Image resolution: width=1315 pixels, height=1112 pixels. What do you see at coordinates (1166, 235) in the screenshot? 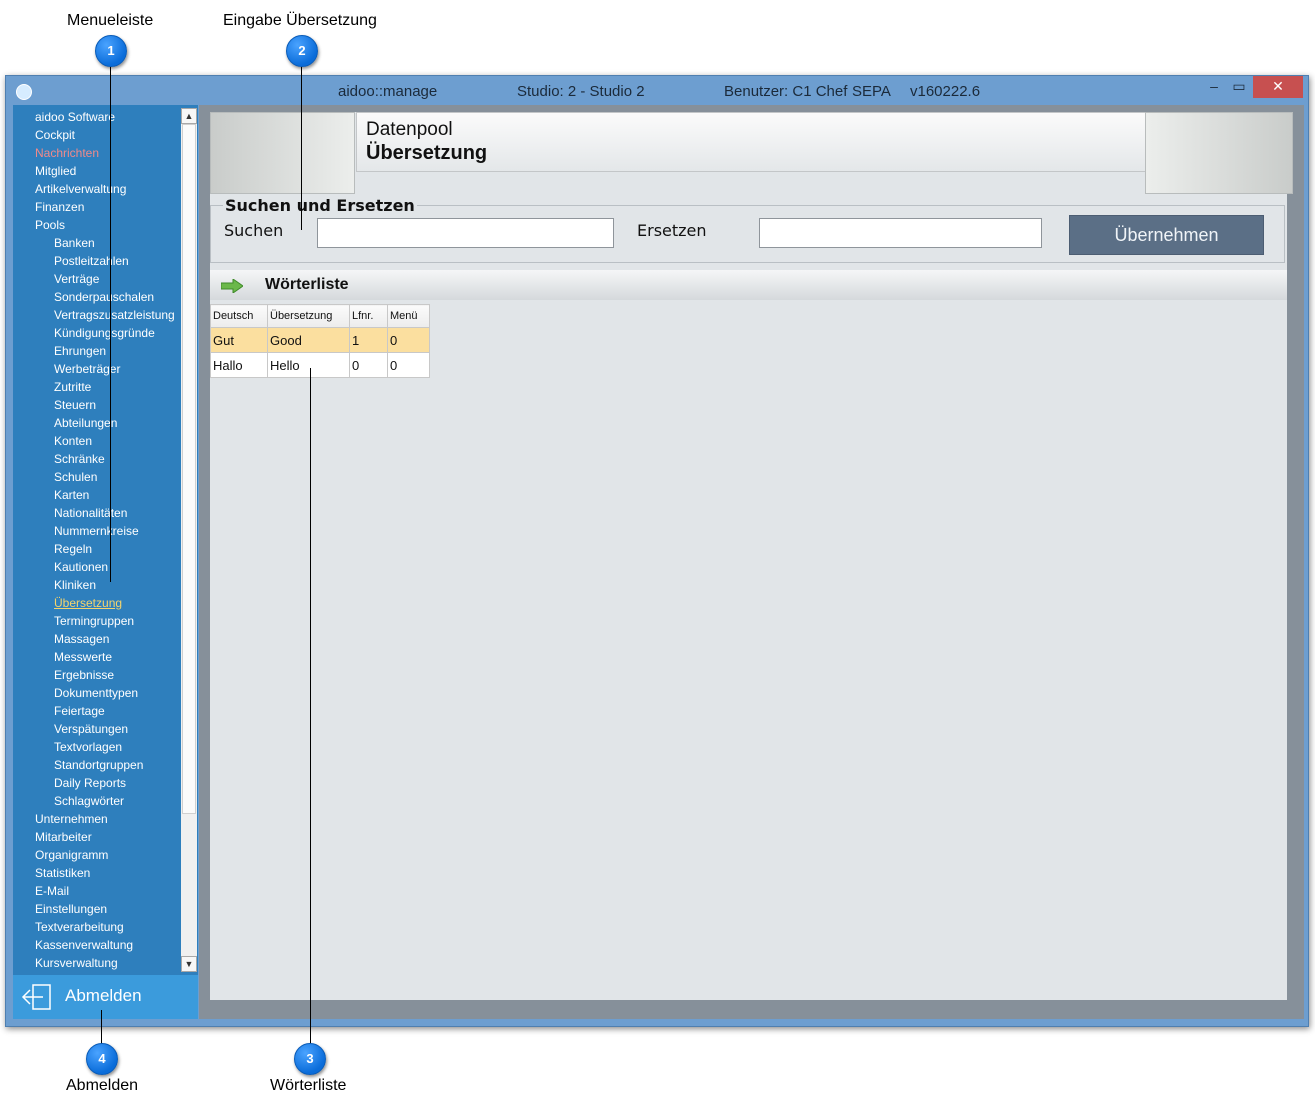
I see `apply-button: Übernehmen` at bounding box center [1166, 235].